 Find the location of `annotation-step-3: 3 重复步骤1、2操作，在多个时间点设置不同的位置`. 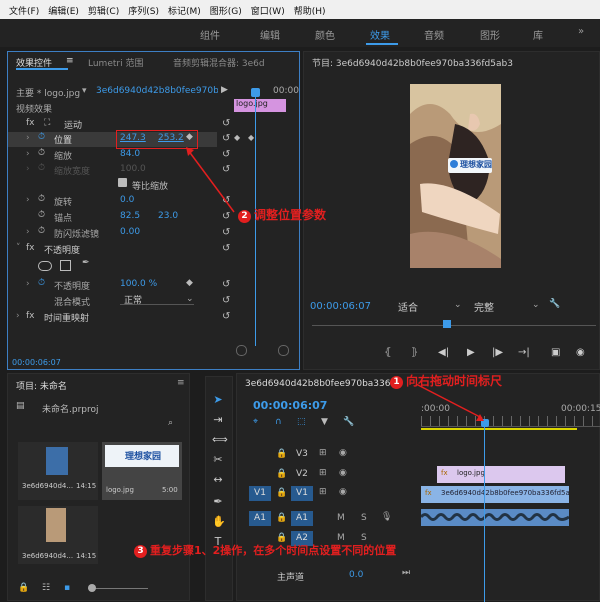

annotation-step-3: 3 重复步骤1、2操作，在多个时间点设置不同的位置 is located at coordinates (265, 550).